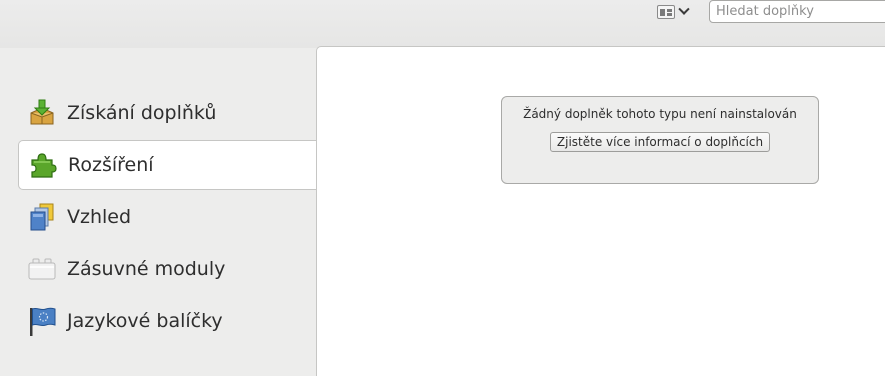  Describe the element at coordinates (42, 321) in the screenshot. I see `flag-icon` at that location.